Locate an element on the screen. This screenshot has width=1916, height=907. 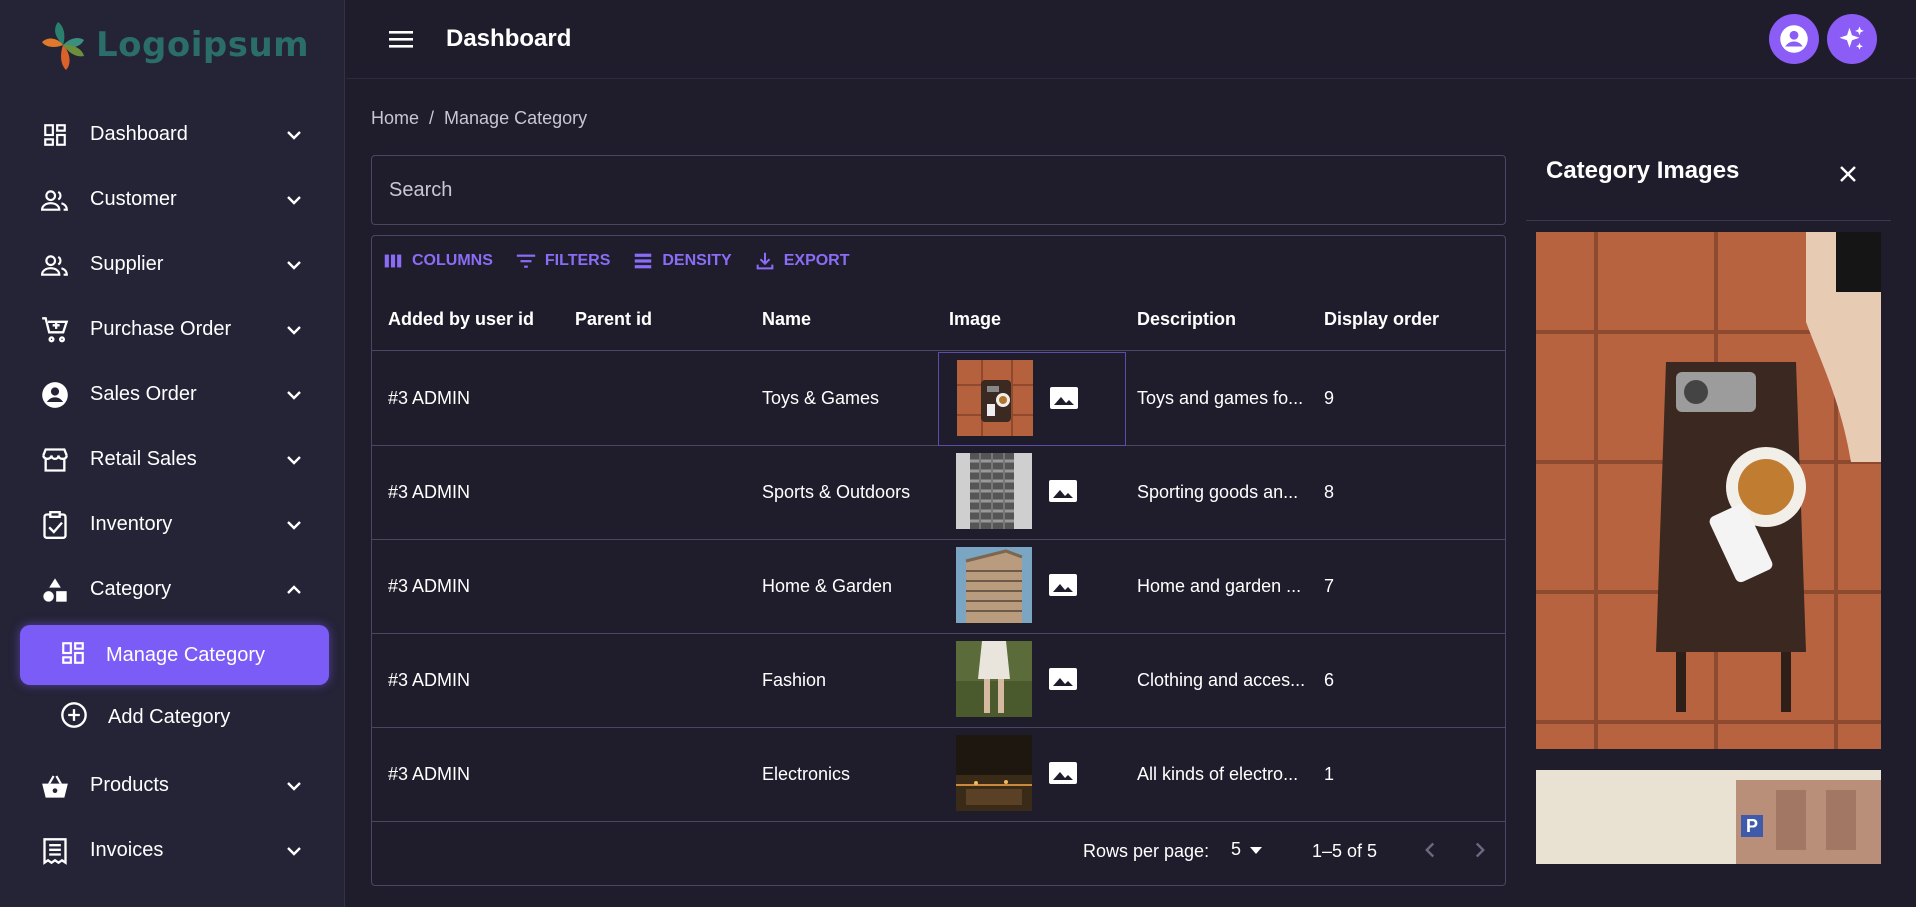
panel-title: Category Images is located at coordinates (1643, 170).